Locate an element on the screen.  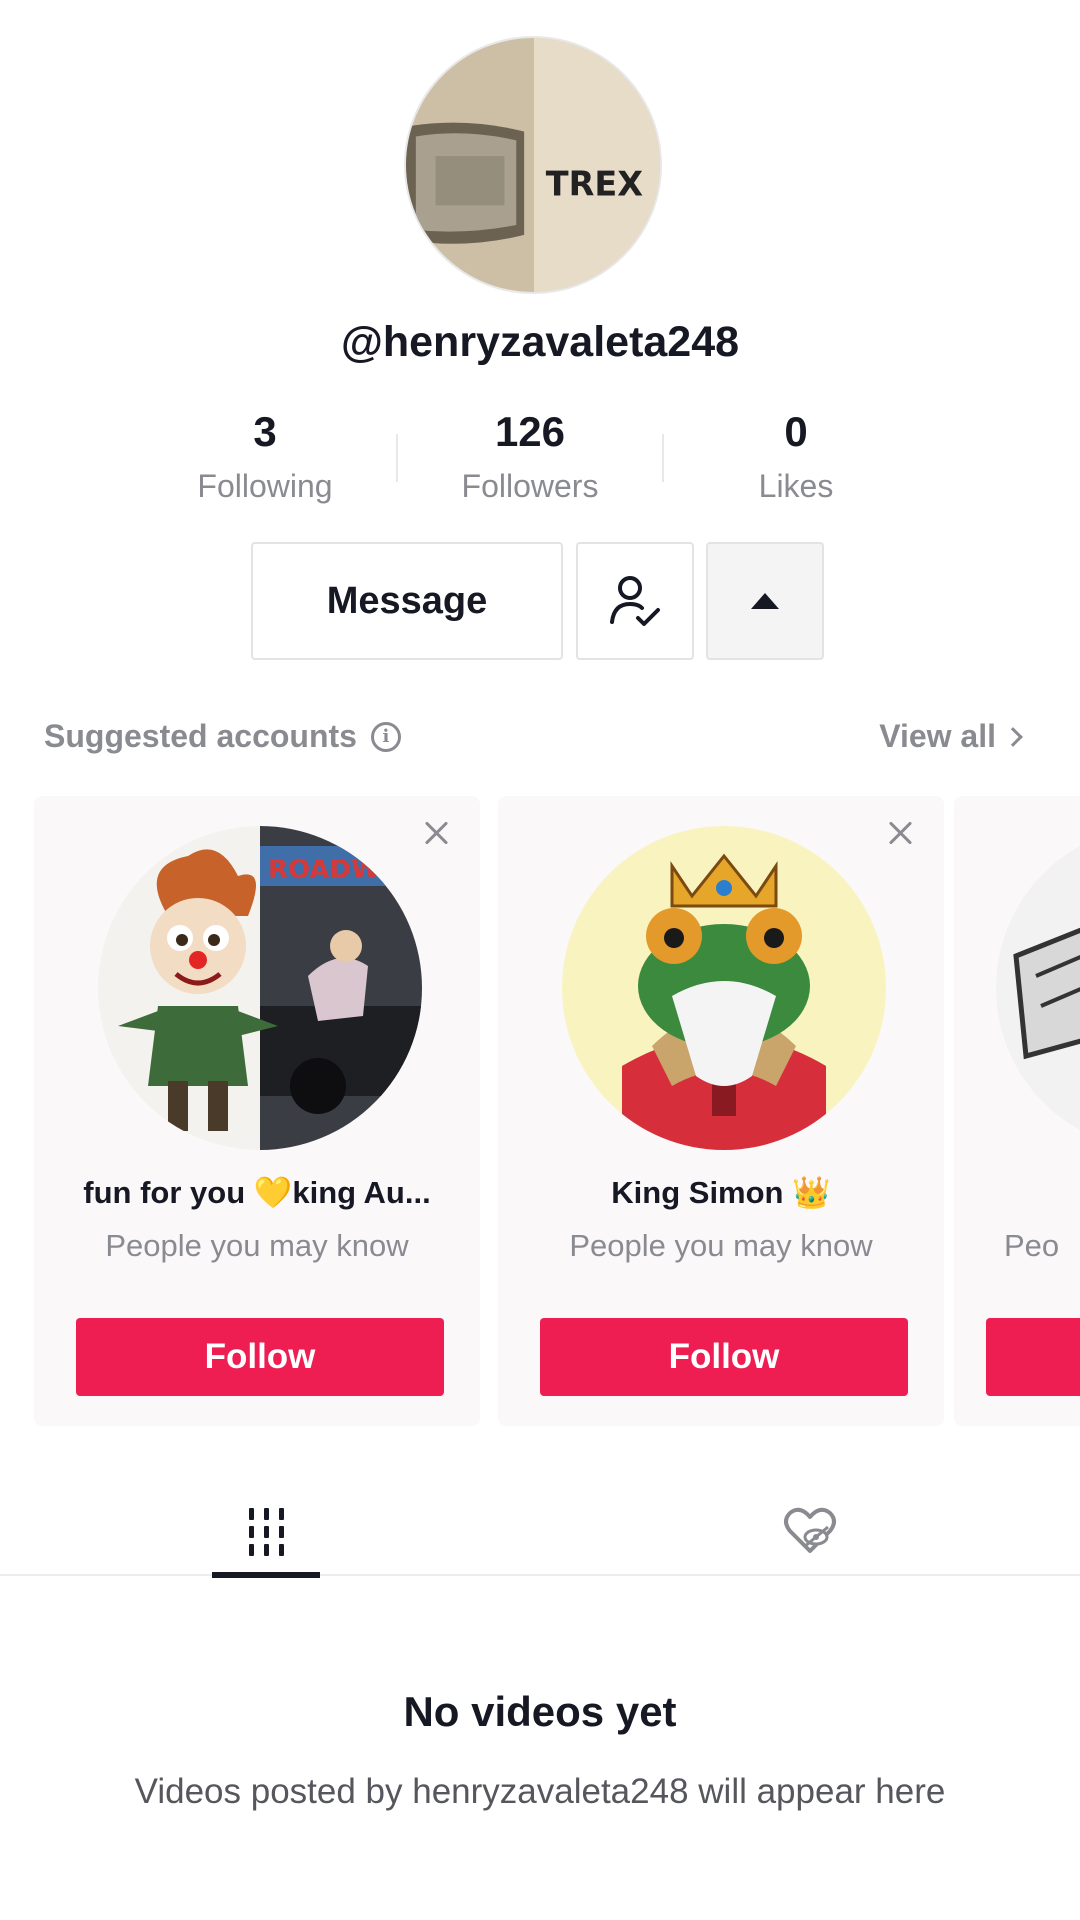
friends-button is located at coordinates (635, 601).